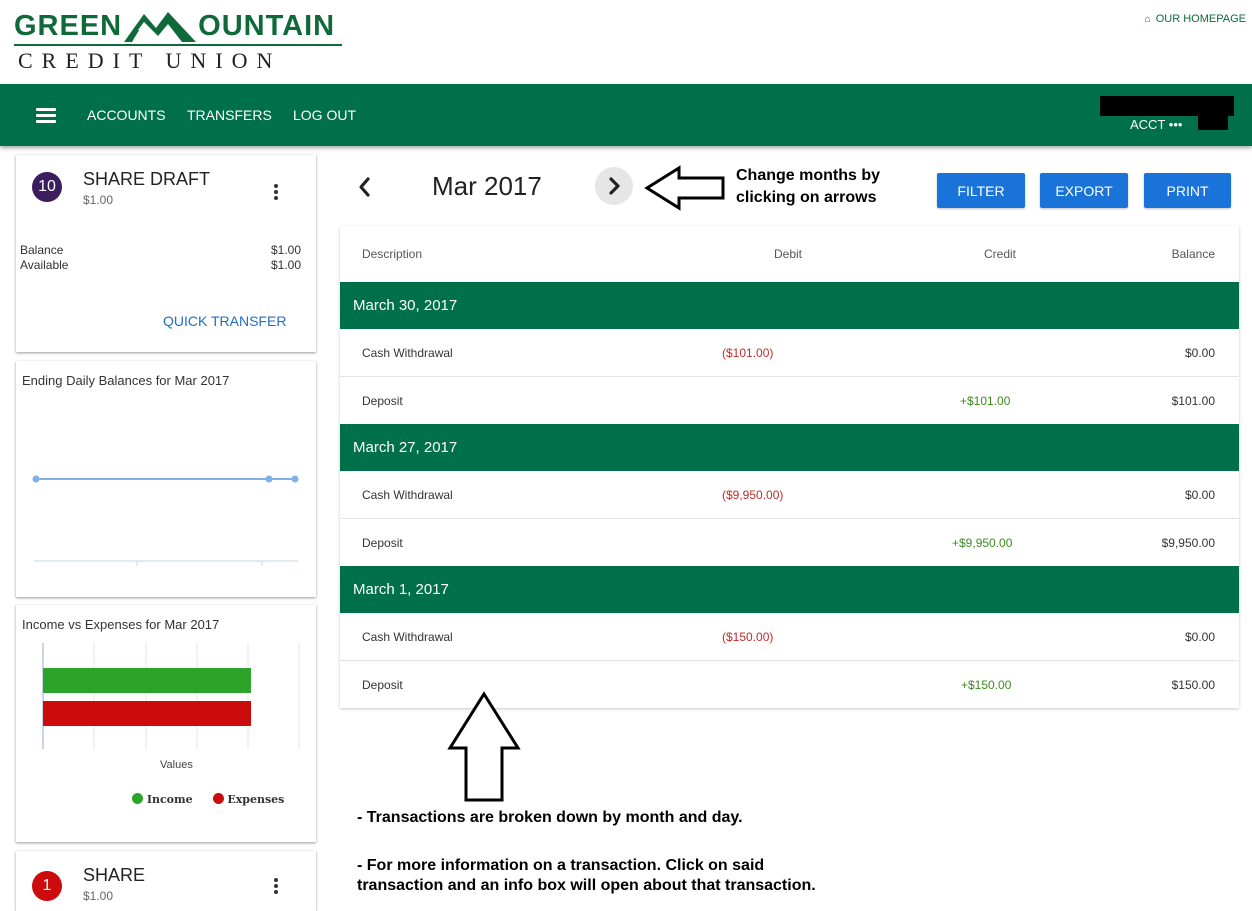 Image resolution: width=1252 pixels, height=911 pixels. I want to click on logo-divider, so click(178, 45).